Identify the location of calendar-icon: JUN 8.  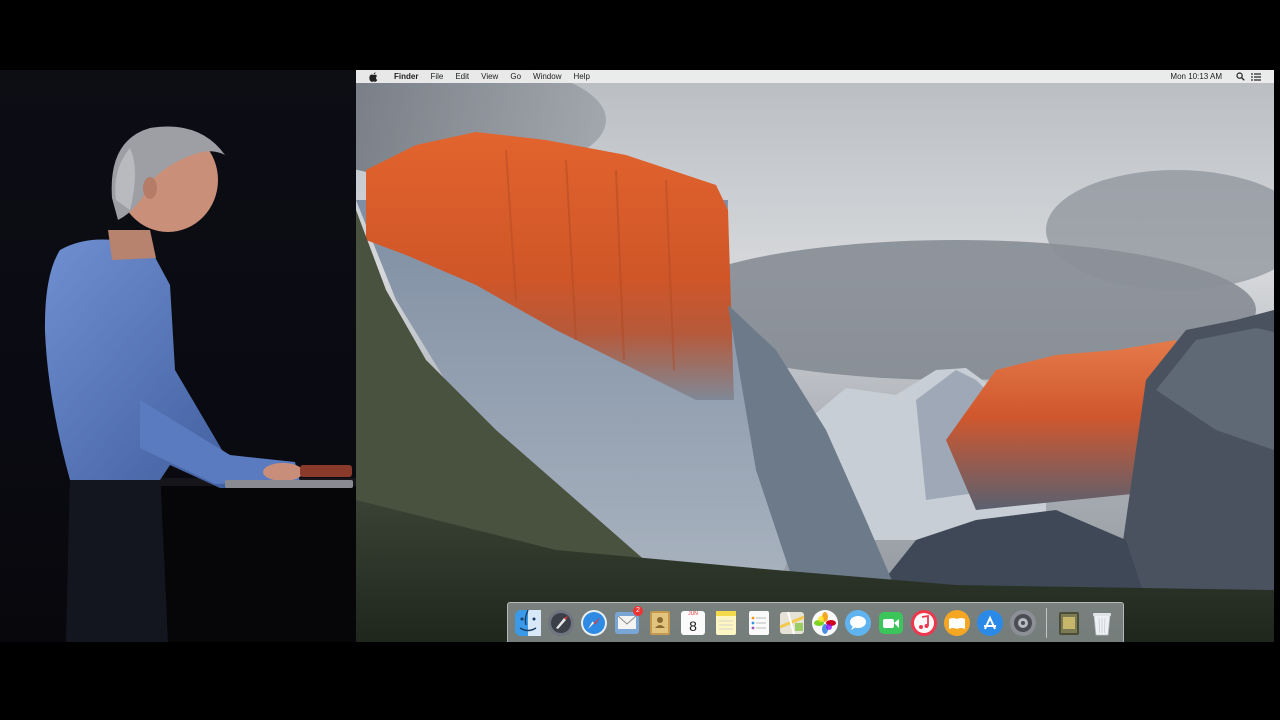
(693, 623).